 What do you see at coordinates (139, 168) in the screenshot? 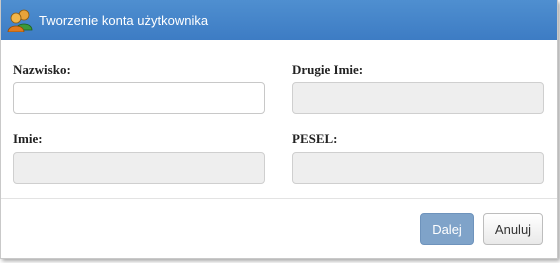
I see `imie-input` at bounding box center [139, 168].